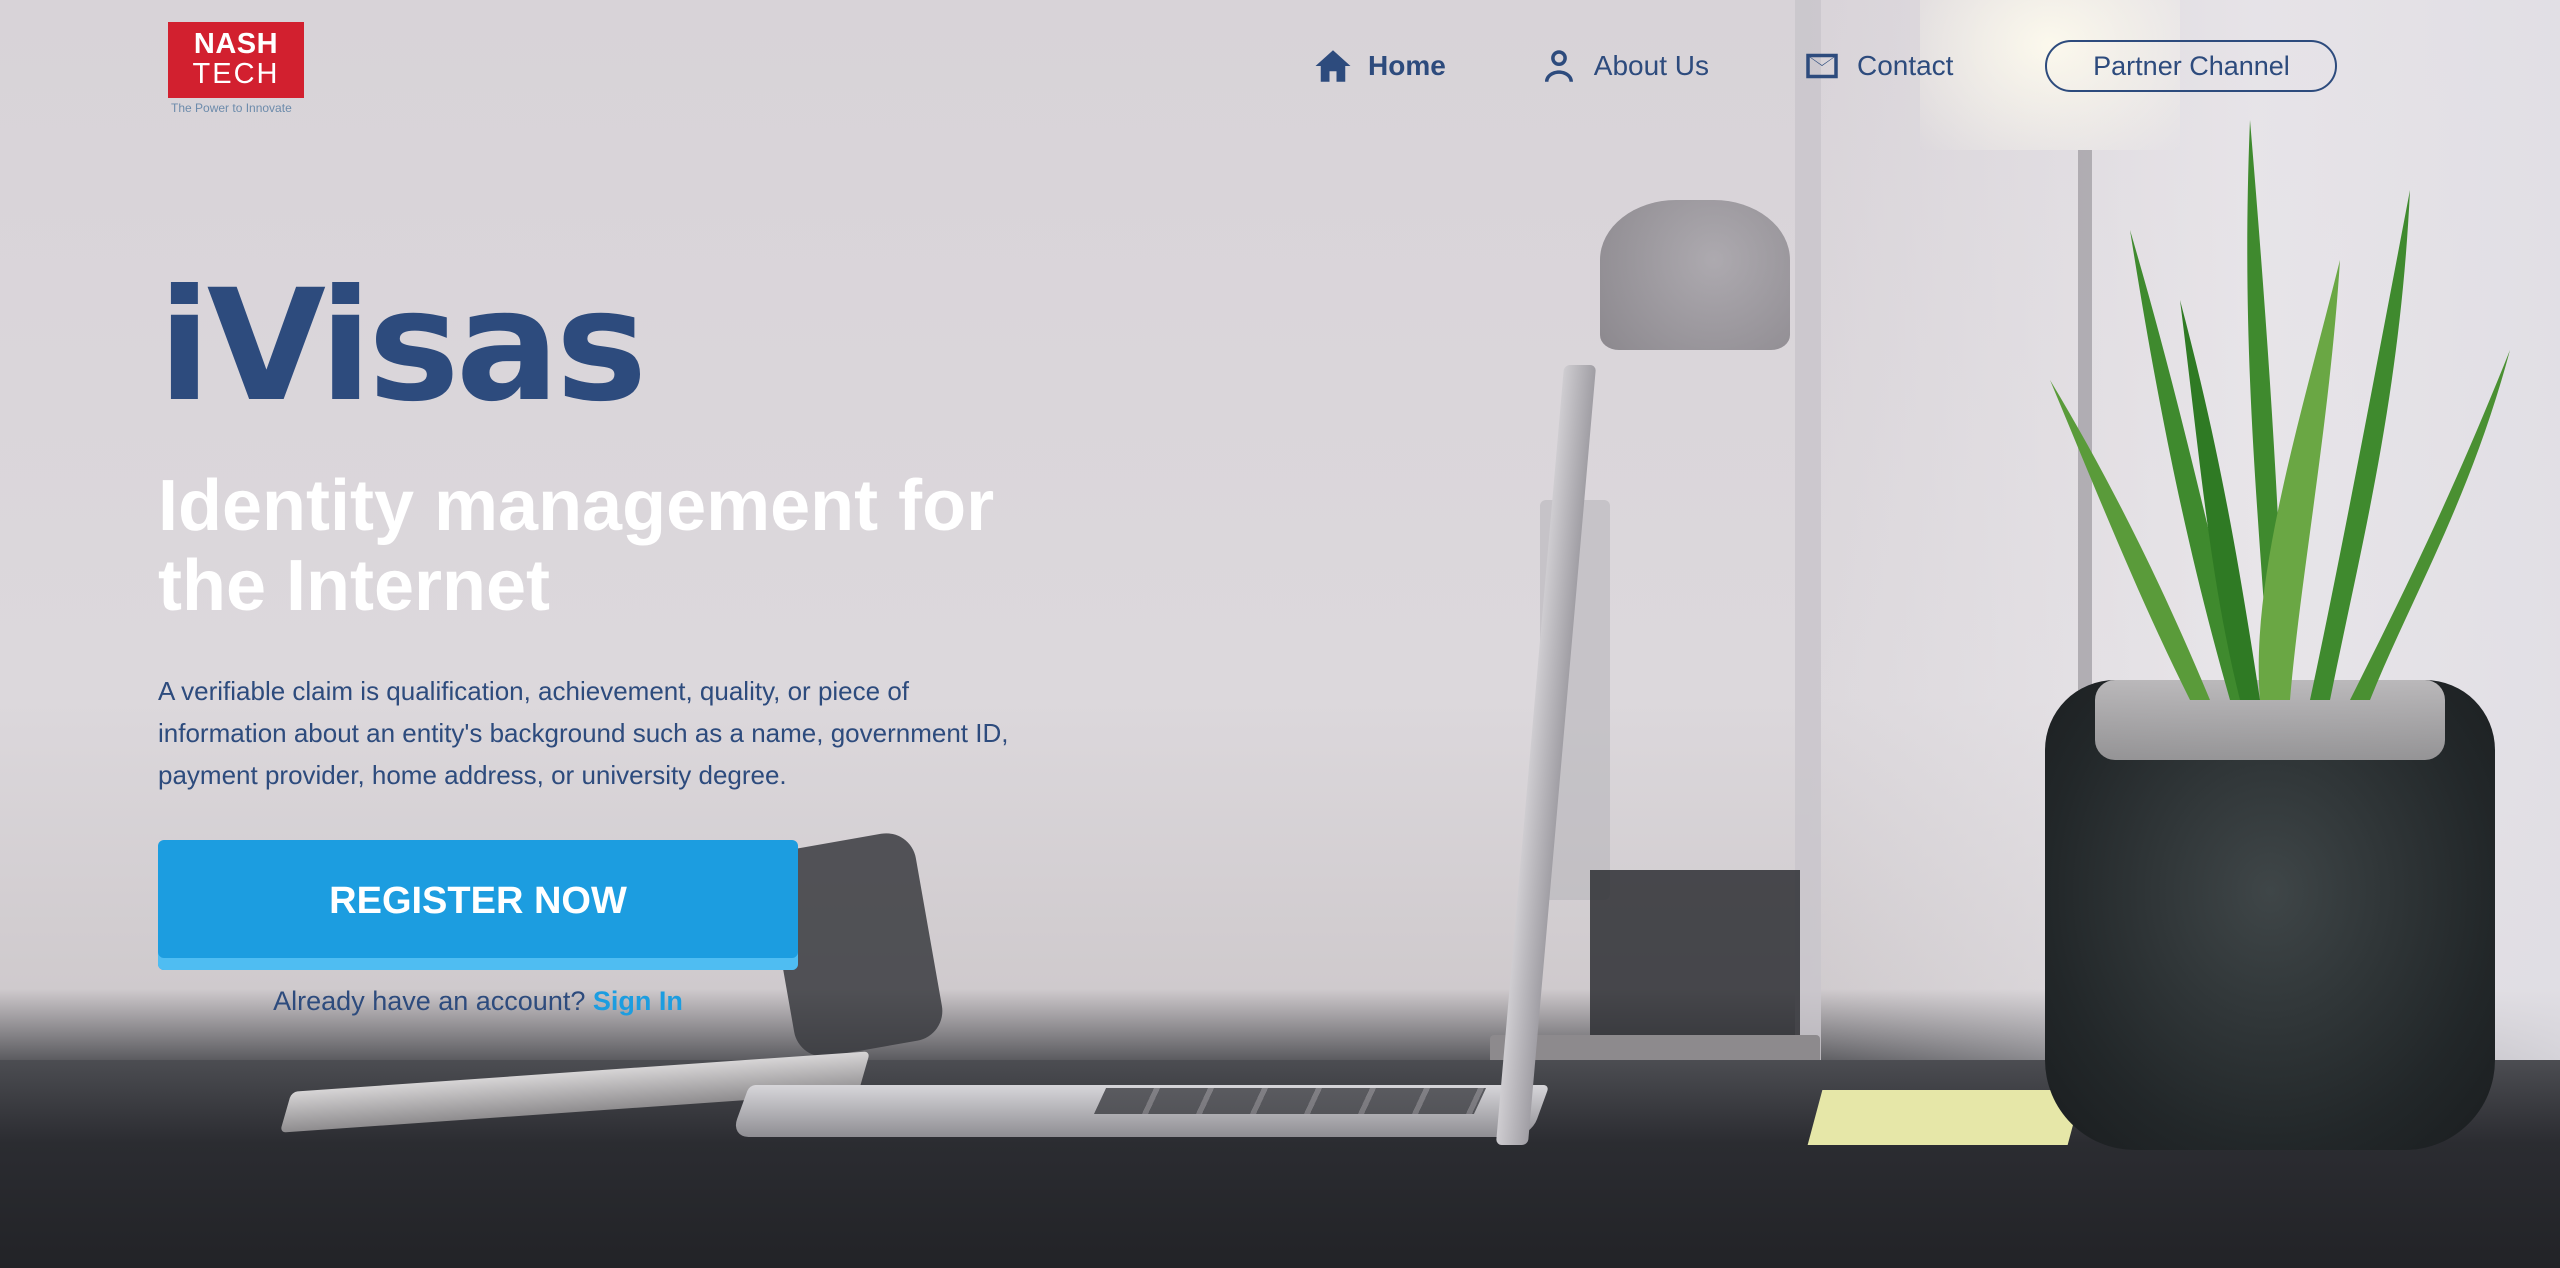 This screenshot has height=1268, width=2560. What do you see at coordinates (638, 1001) in the screenshot?
I see `sign-in-link: Sign In` at bounding box center [638, 1001].